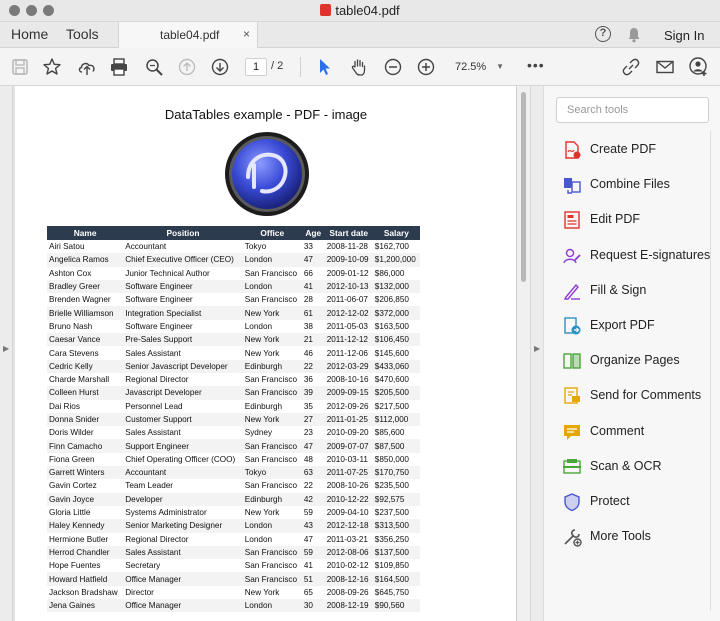  What do you see at coordinates (143, 566) in the screenshot?
I see `table-cell: Secretary` at bounding box center [143, 566].